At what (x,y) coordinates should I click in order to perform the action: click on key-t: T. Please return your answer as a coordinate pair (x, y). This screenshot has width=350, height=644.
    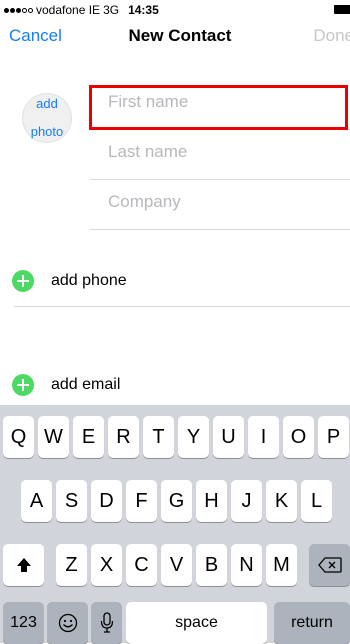
    Looking at the image, I should click on (158, 437).